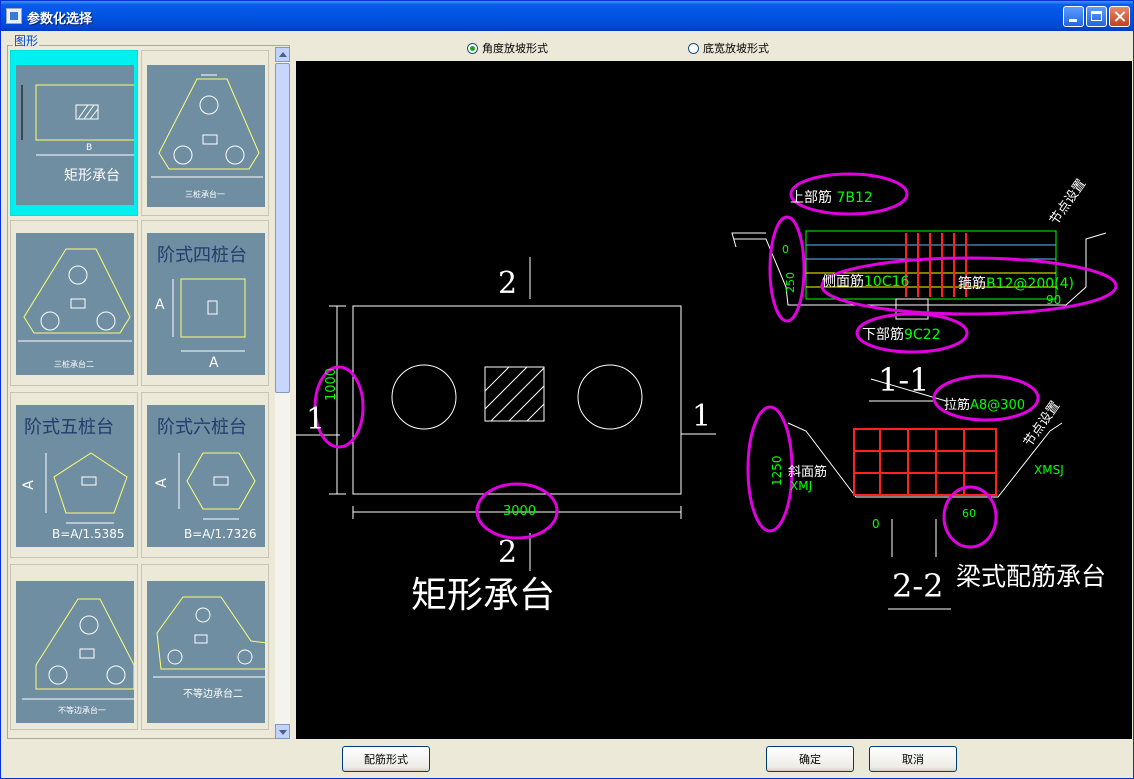 This screenshot has height=779, width=1134. I want to click on scrollbar-thumb, so click(282, 228).